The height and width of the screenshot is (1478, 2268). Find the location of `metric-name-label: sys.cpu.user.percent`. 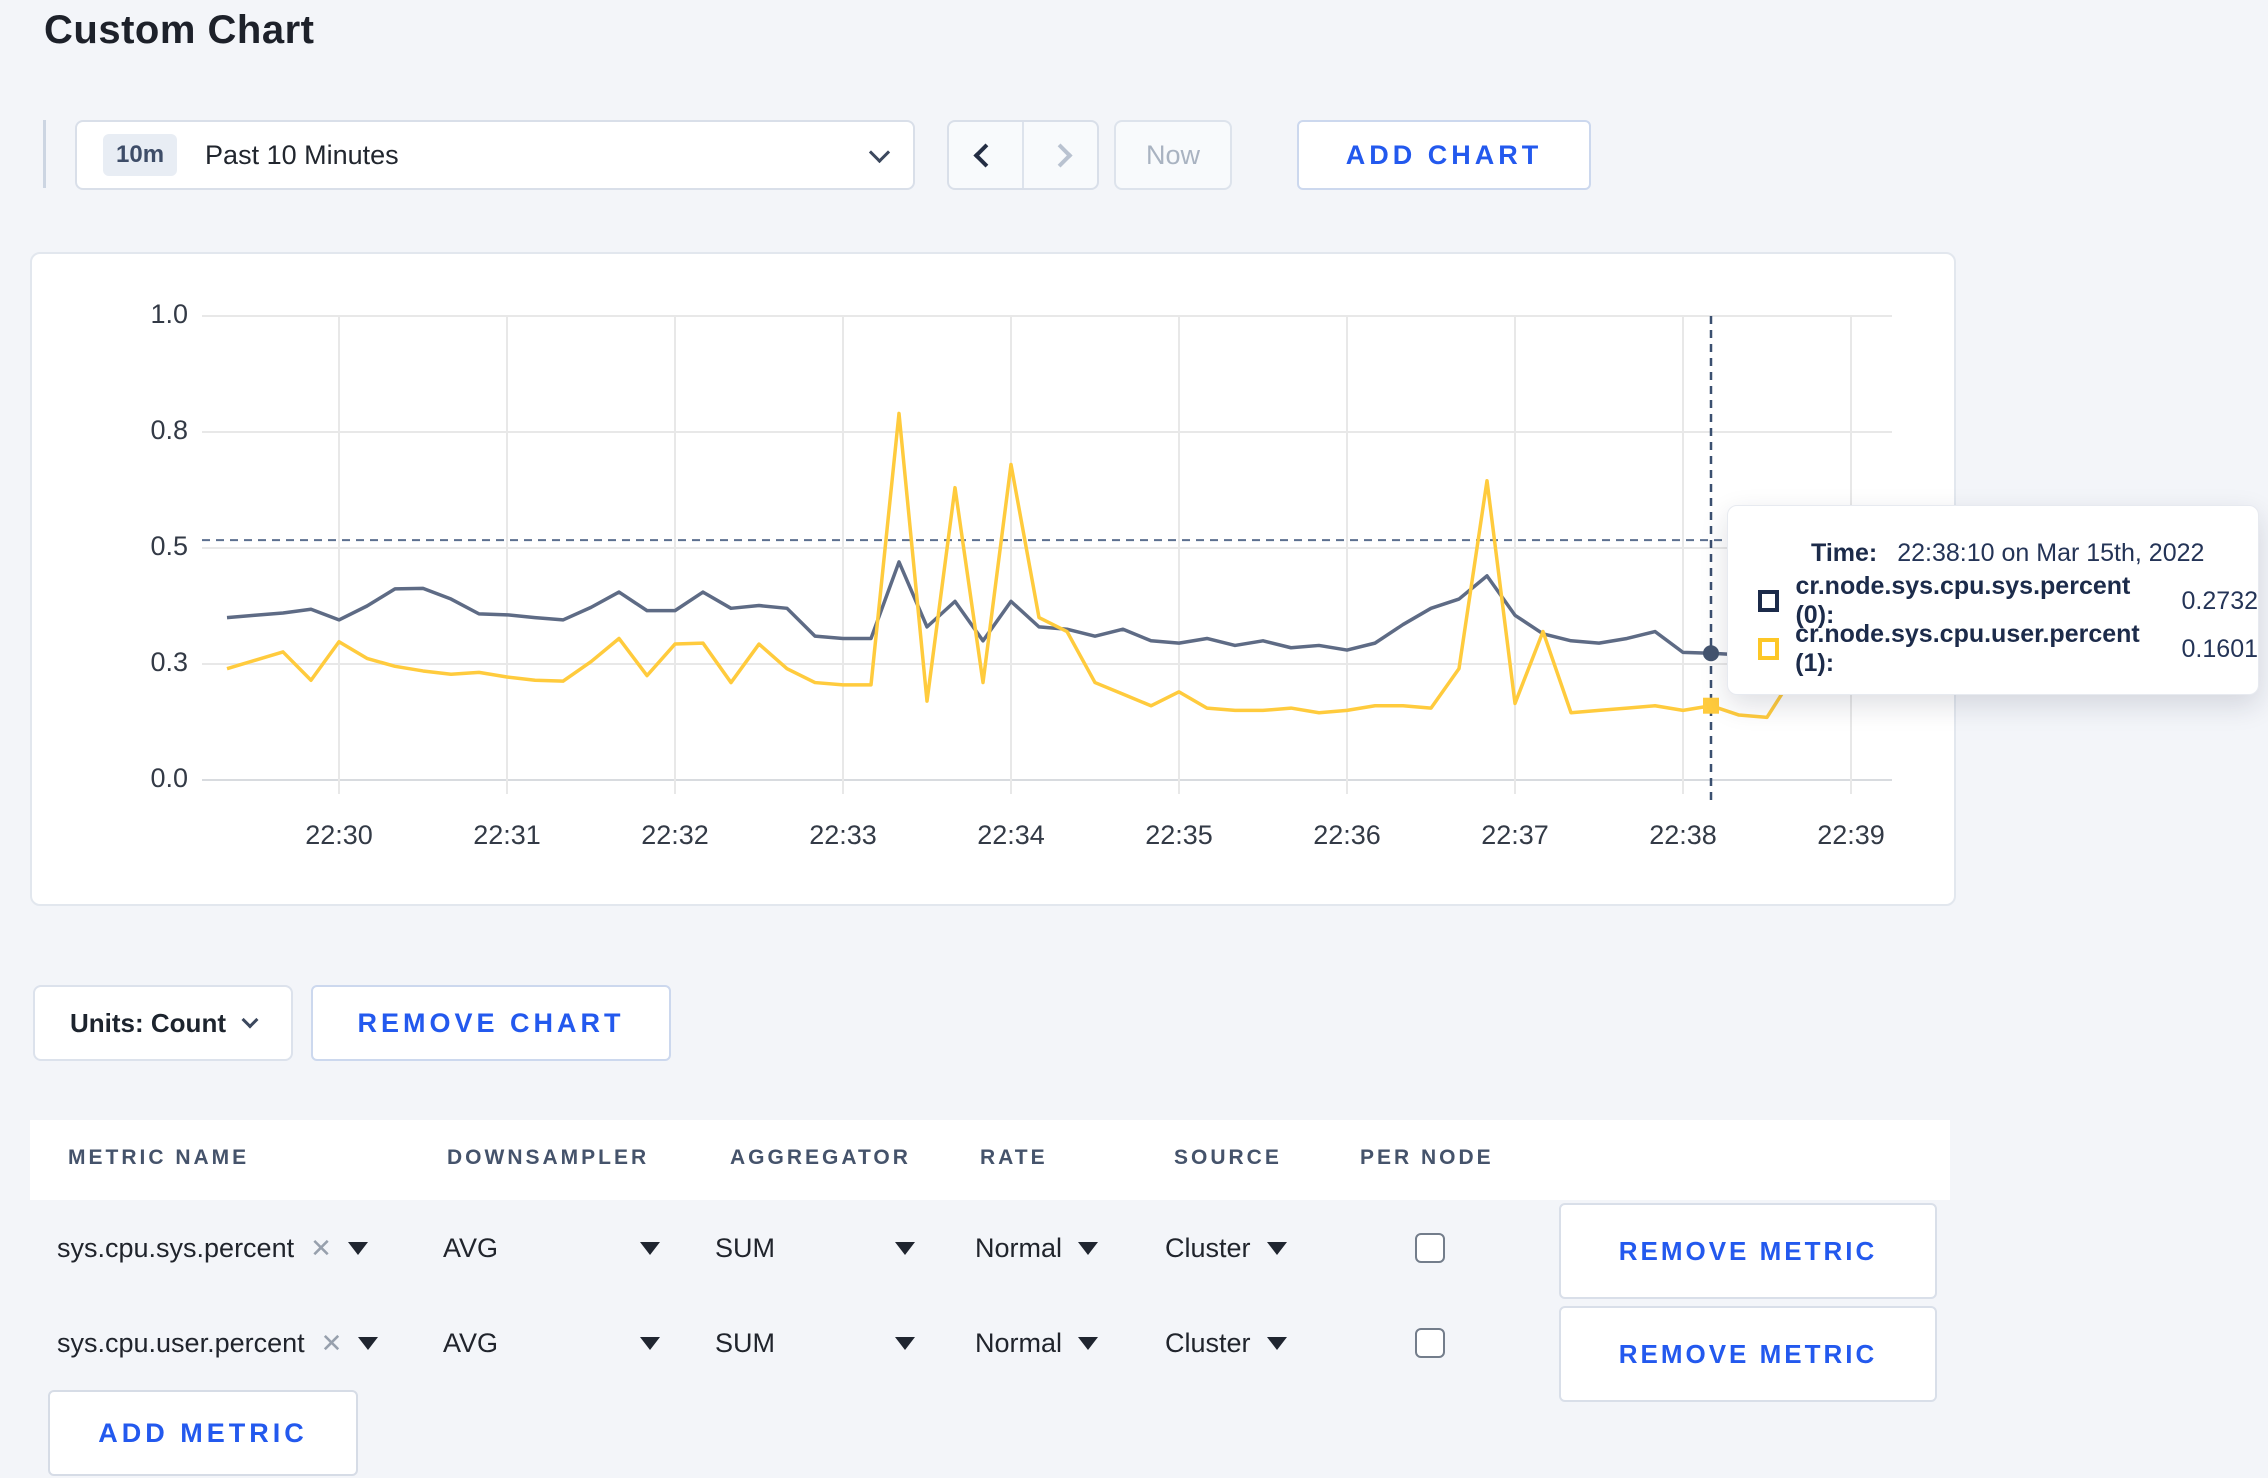

metric-name-label: sys.cpu.user.percent is located at coordinates (181, 1342).